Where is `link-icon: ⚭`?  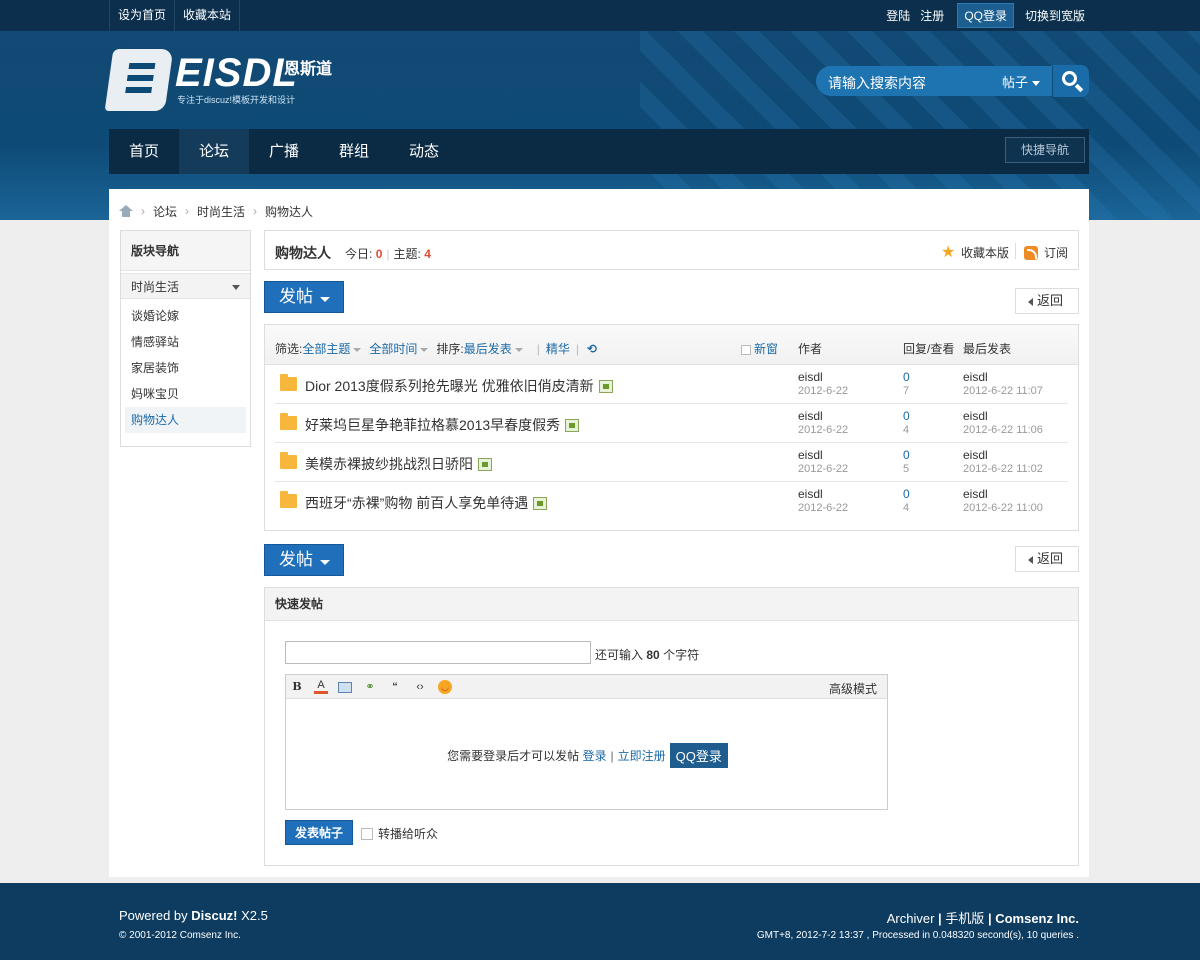
link-icon: ⚭ is located at coordinates (370, 687).